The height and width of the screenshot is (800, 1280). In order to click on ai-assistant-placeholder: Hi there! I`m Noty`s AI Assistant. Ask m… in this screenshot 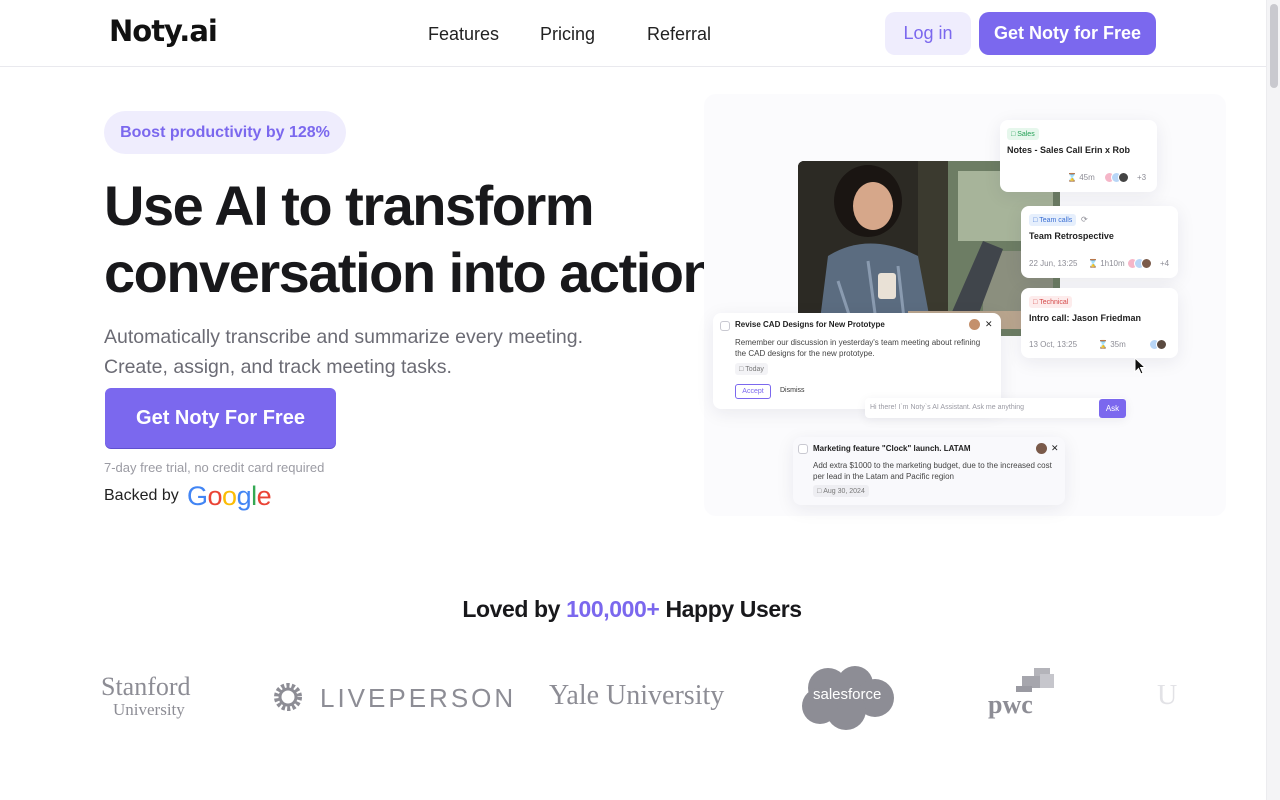, I will do `click(947, 407)`.